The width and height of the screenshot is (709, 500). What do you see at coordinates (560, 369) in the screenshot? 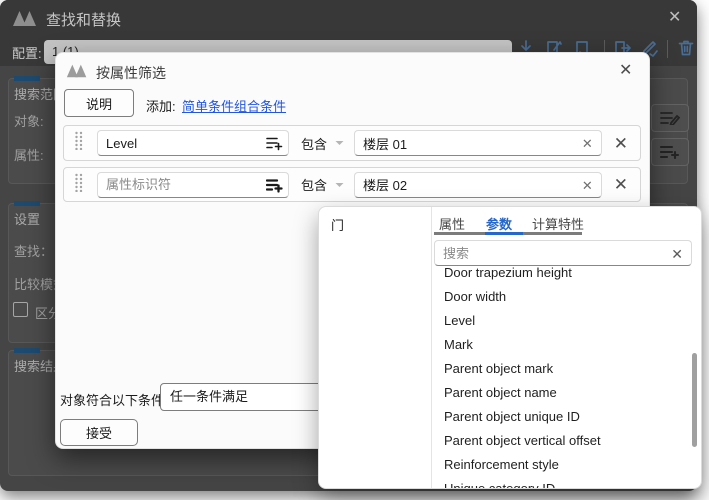
I see `list-item: Parent object mark` at bounding box center [560, 369].